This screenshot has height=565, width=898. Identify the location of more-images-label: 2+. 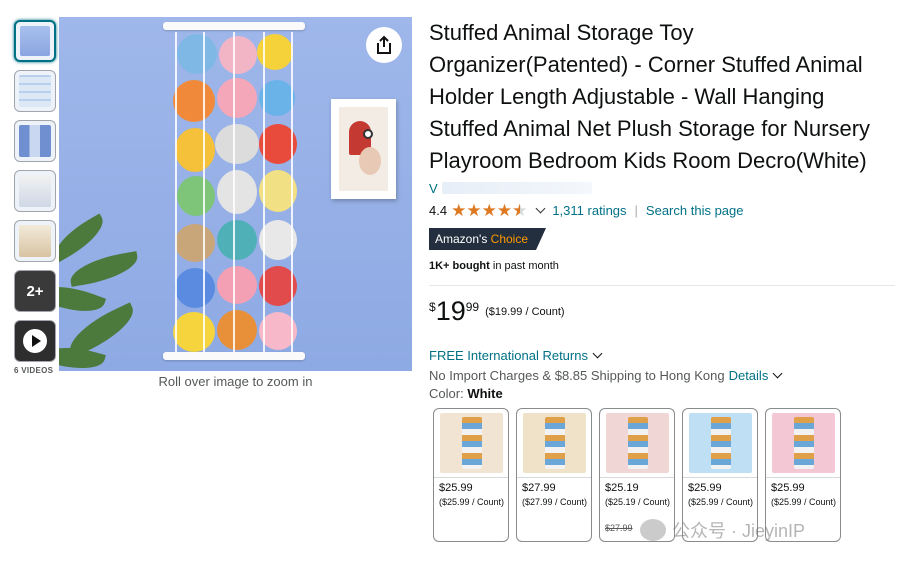
(35, 291).